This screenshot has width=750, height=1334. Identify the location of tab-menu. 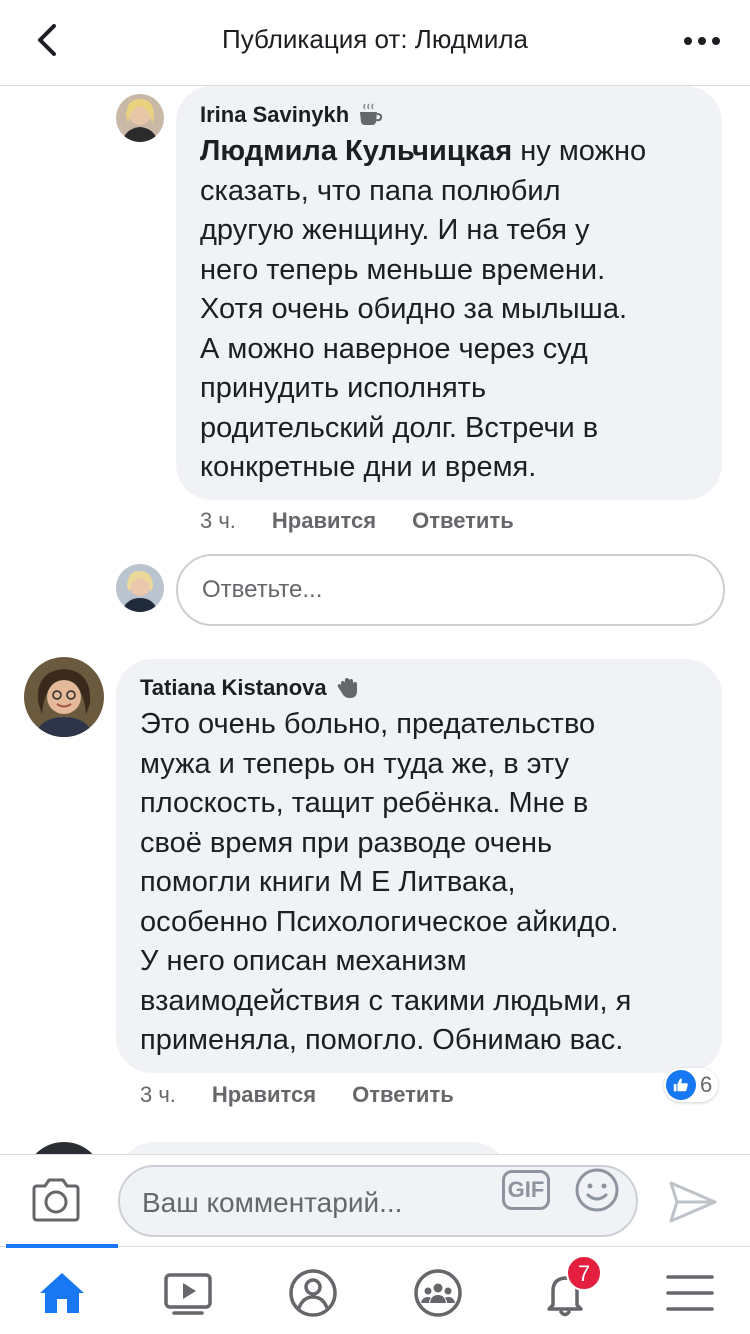
(690, 1293).